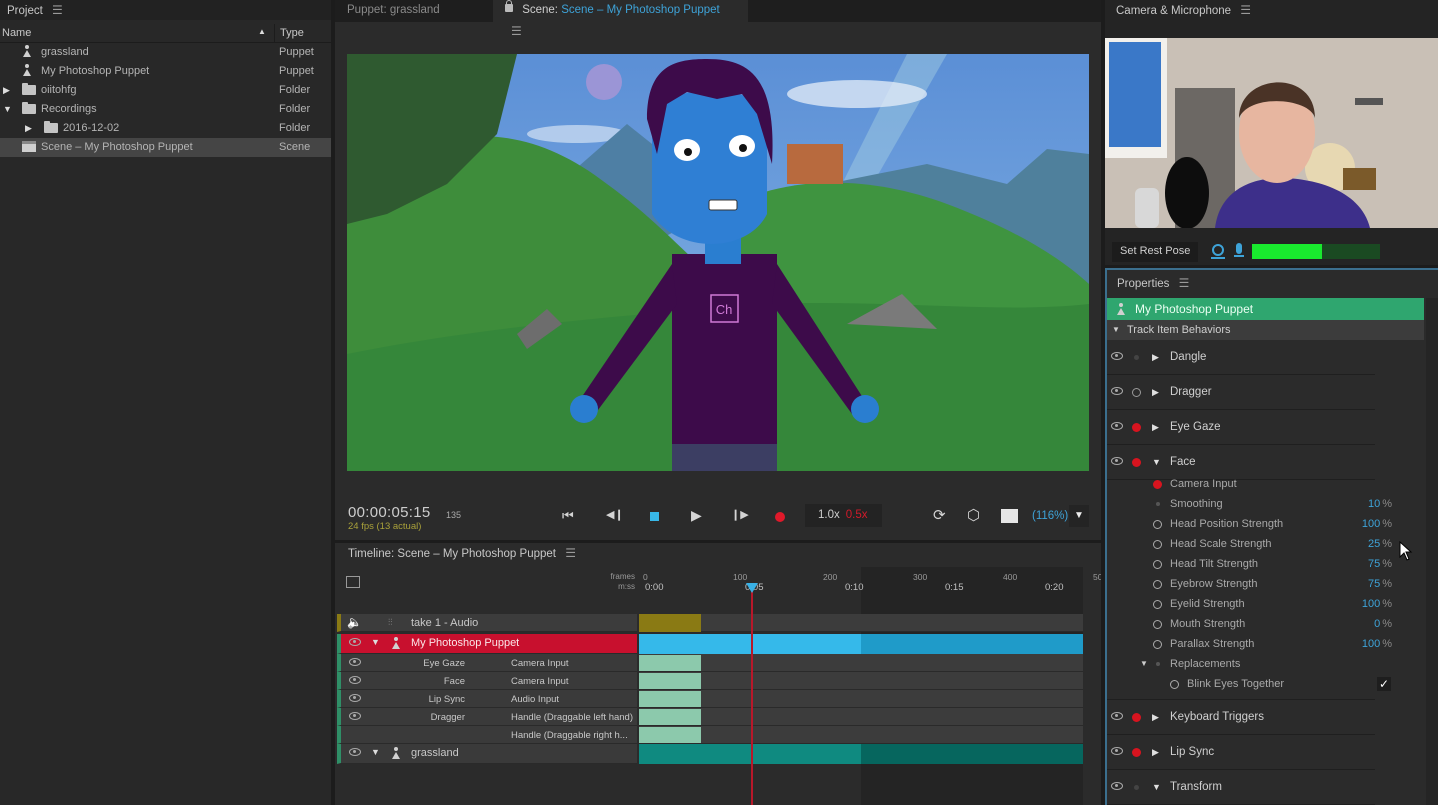 The height and width of the screenshot is (805, 1438). What do you see at coordinates (939, 515) in the screenshot?
I see `loop-icon: ⟳` at bounding box center [939, 515].